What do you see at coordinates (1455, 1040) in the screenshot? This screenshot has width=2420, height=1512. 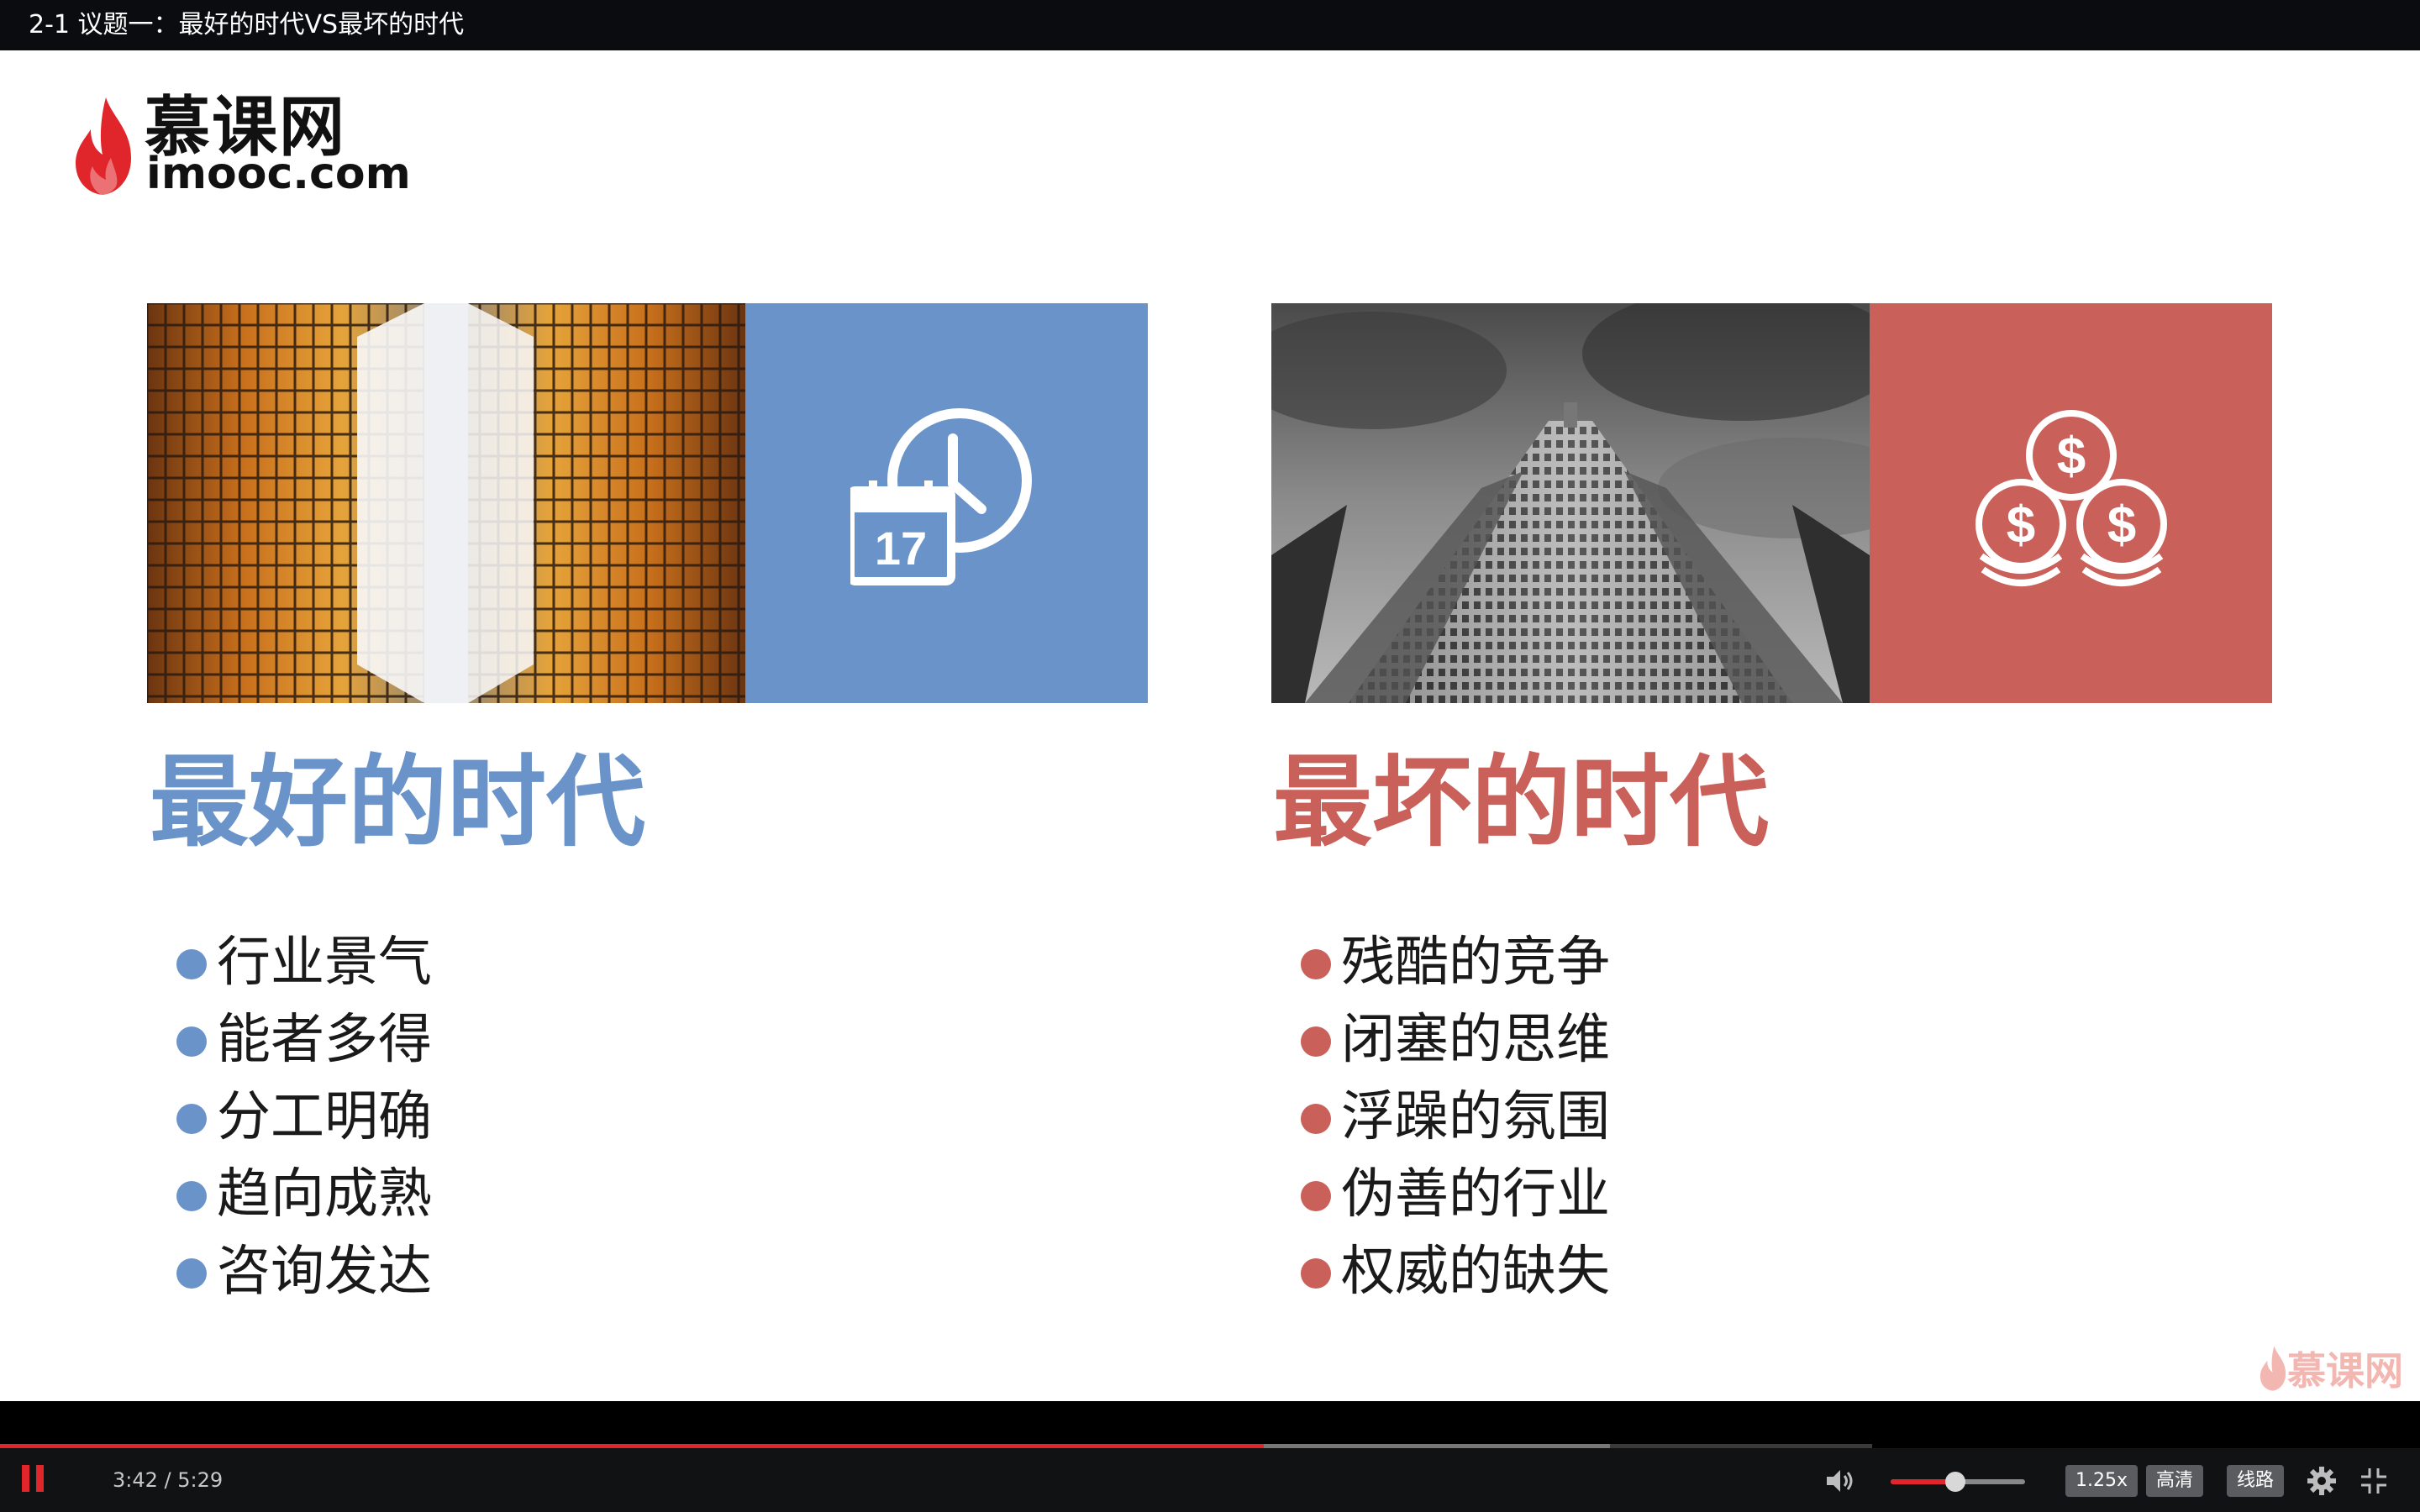 I see `list-item: 闭塞的思维` at bounding box center [1455, 1040].